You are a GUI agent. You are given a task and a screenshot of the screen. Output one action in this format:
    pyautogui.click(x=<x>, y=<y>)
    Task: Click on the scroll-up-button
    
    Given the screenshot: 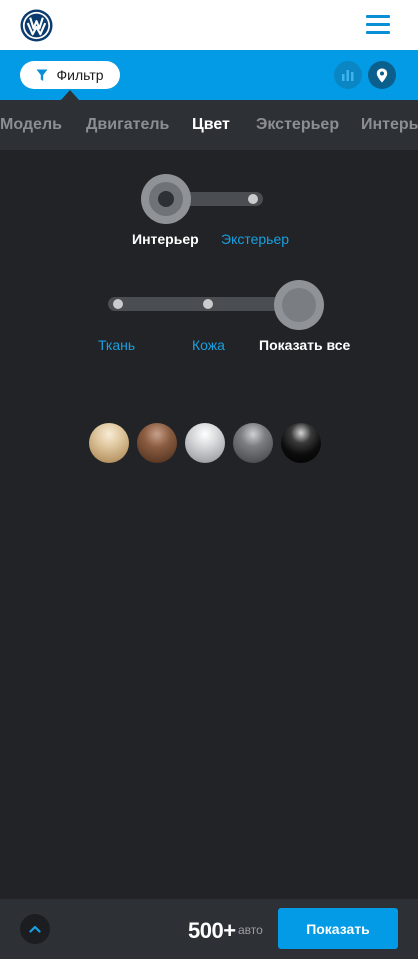 What is the action you would take?
    pyautogui.click(x=35, y=929)
    